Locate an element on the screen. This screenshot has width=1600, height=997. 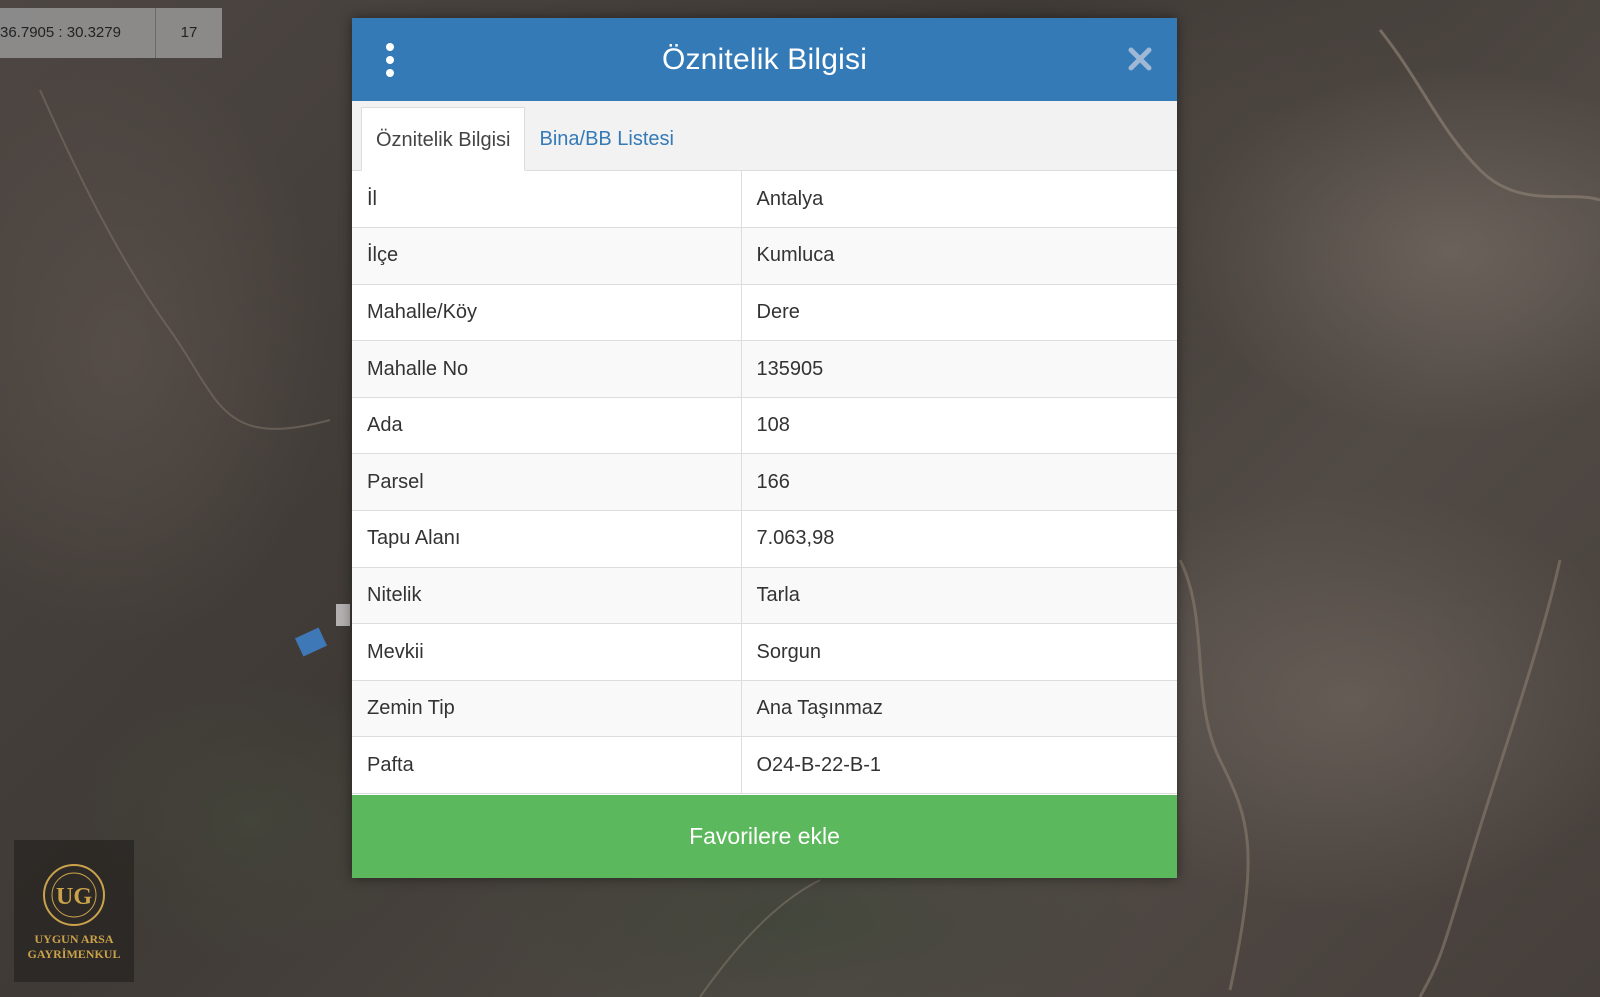
attribute-value: O24-B-22-B-1 is located at coordinates (959, 765).